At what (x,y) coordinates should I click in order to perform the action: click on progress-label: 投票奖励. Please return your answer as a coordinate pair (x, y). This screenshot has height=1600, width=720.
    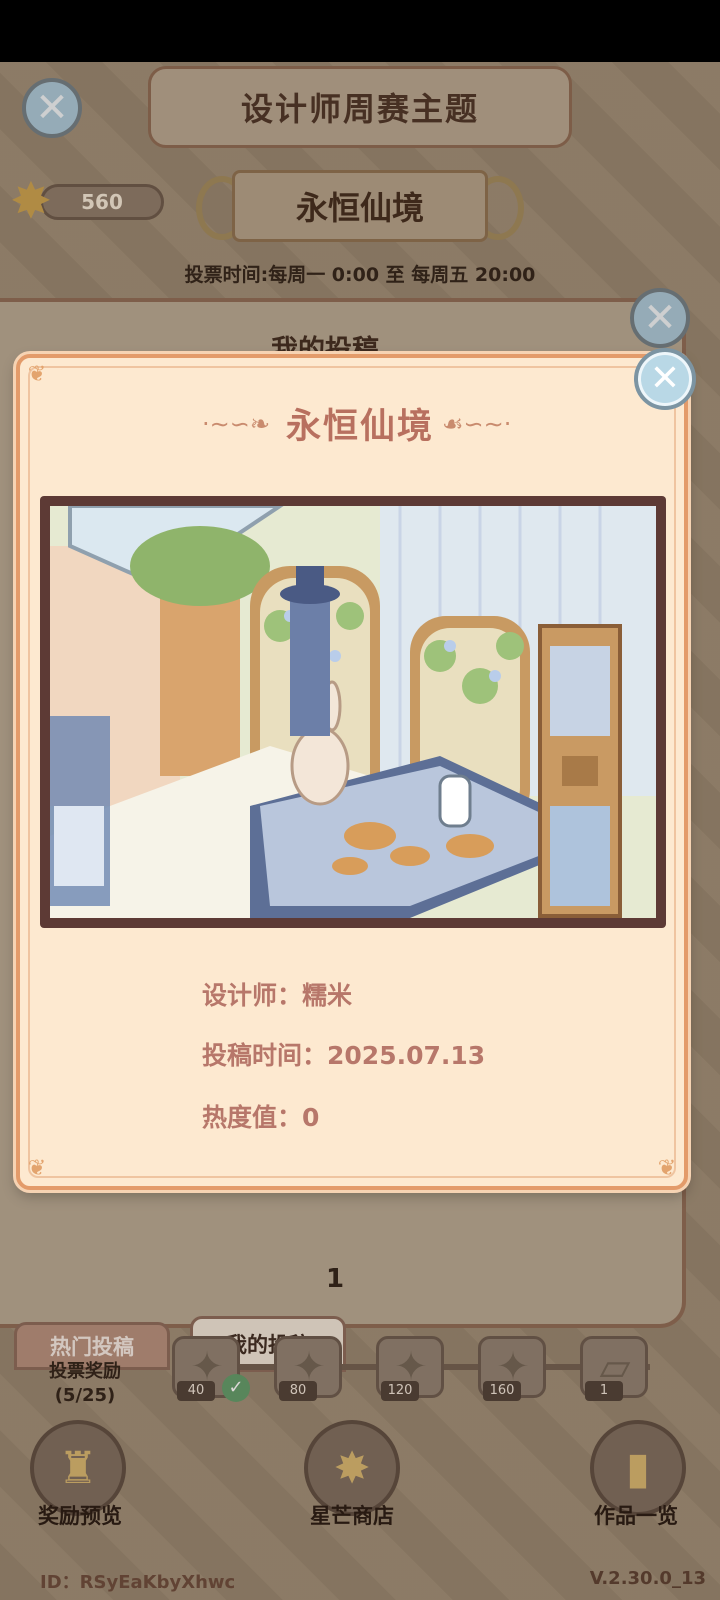
    Looking at the image, I should click on (85, 1371).